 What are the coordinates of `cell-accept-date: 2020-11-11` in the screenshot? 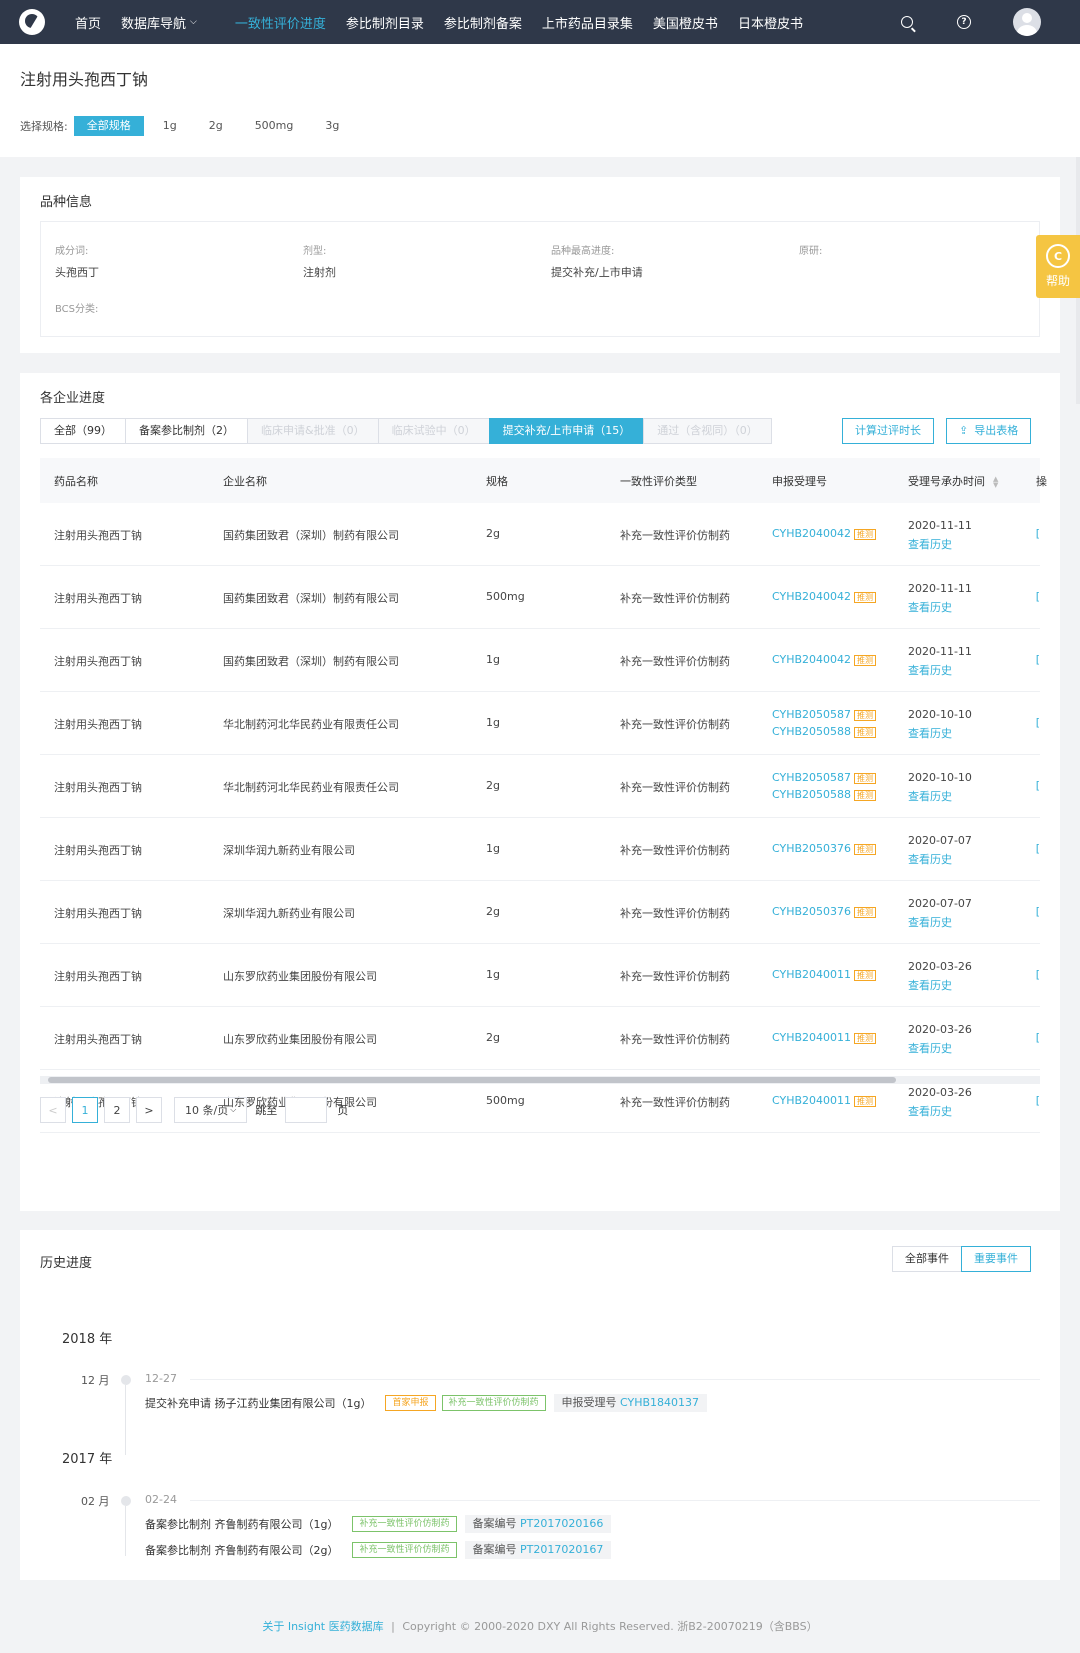 It's located at (940, 525).